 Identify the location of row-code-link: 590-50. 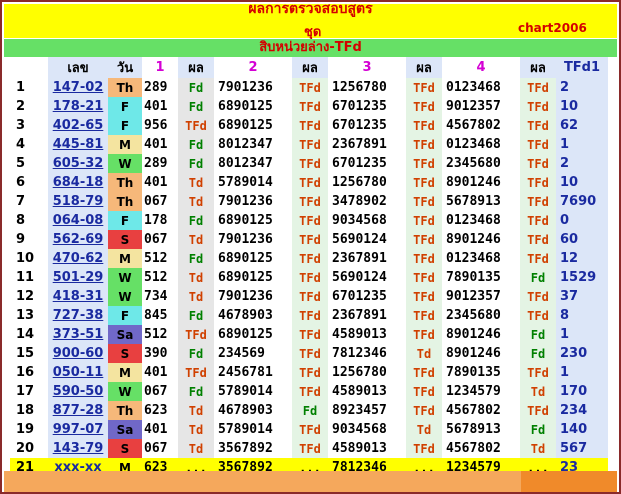
(78, 391).